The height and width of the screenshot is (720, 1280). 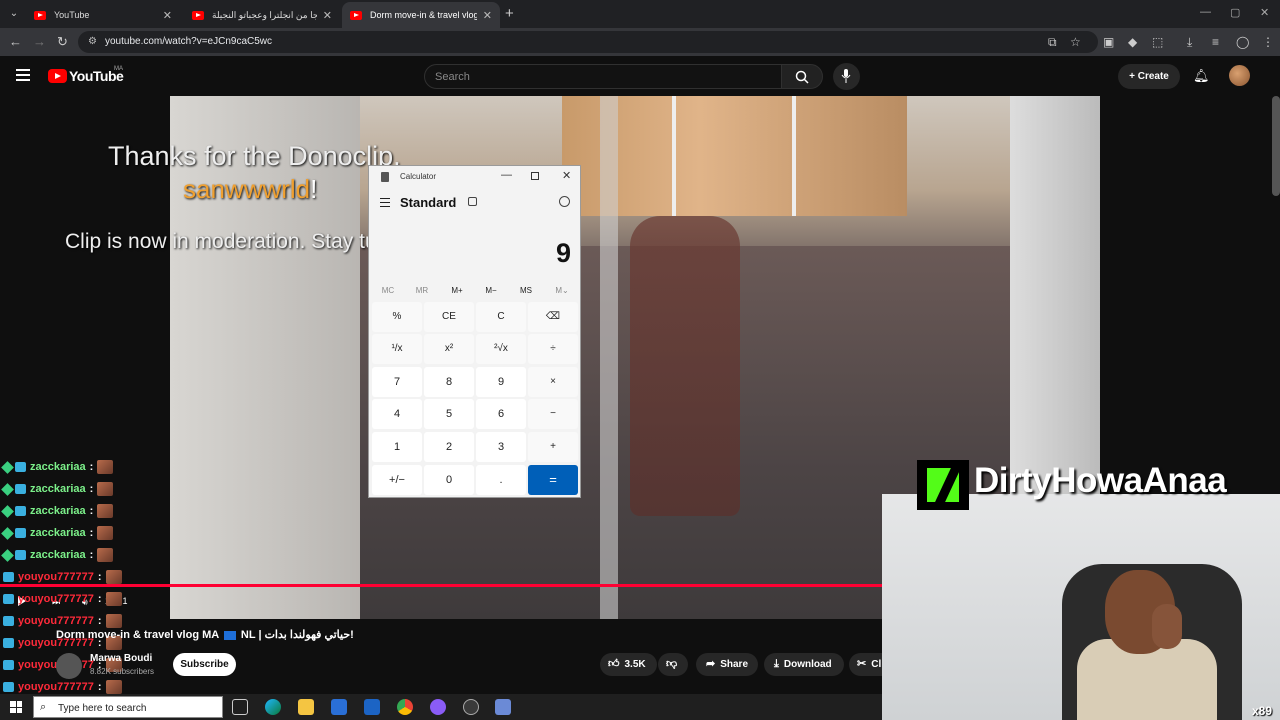 I want to click on calc-key: %, so click(x=397, y=317).